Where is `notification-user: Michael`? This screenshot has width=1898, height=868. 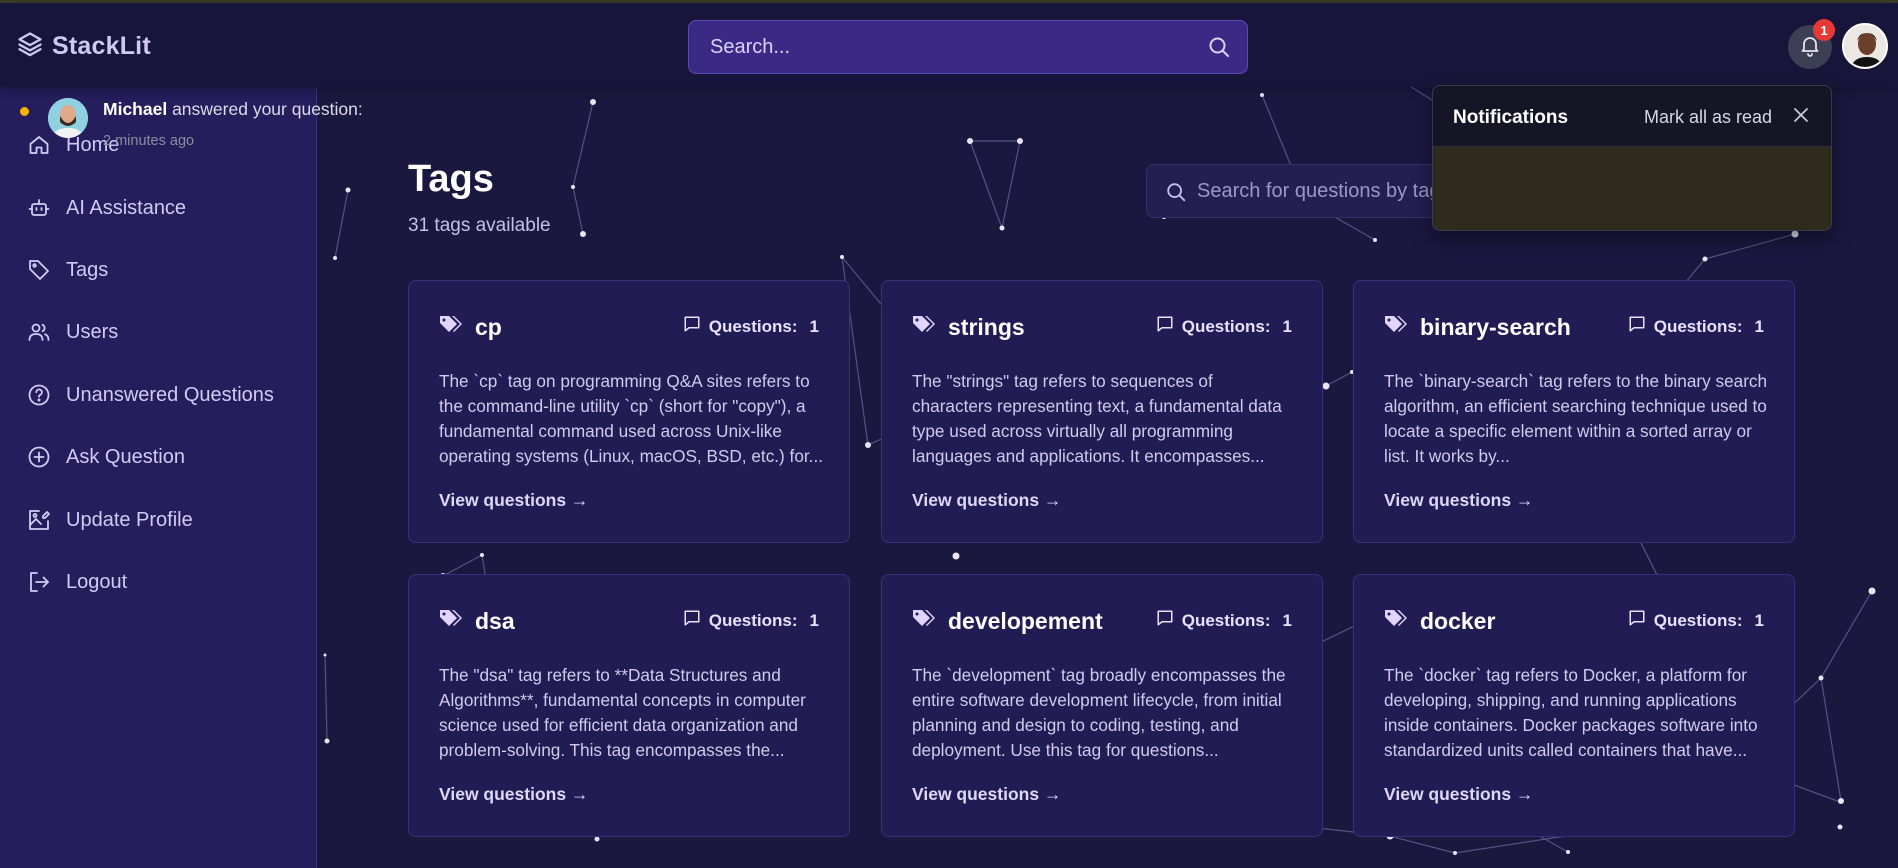
notification-user: Michael is located at coordinates (135, 109).